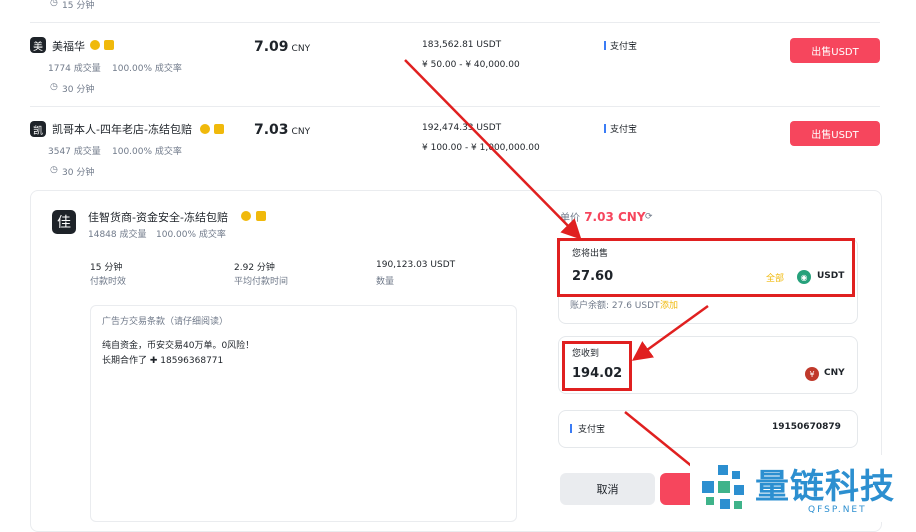  I want to click on watermark-logo: 量链科技 QFSP.NET, so click(803, 488).